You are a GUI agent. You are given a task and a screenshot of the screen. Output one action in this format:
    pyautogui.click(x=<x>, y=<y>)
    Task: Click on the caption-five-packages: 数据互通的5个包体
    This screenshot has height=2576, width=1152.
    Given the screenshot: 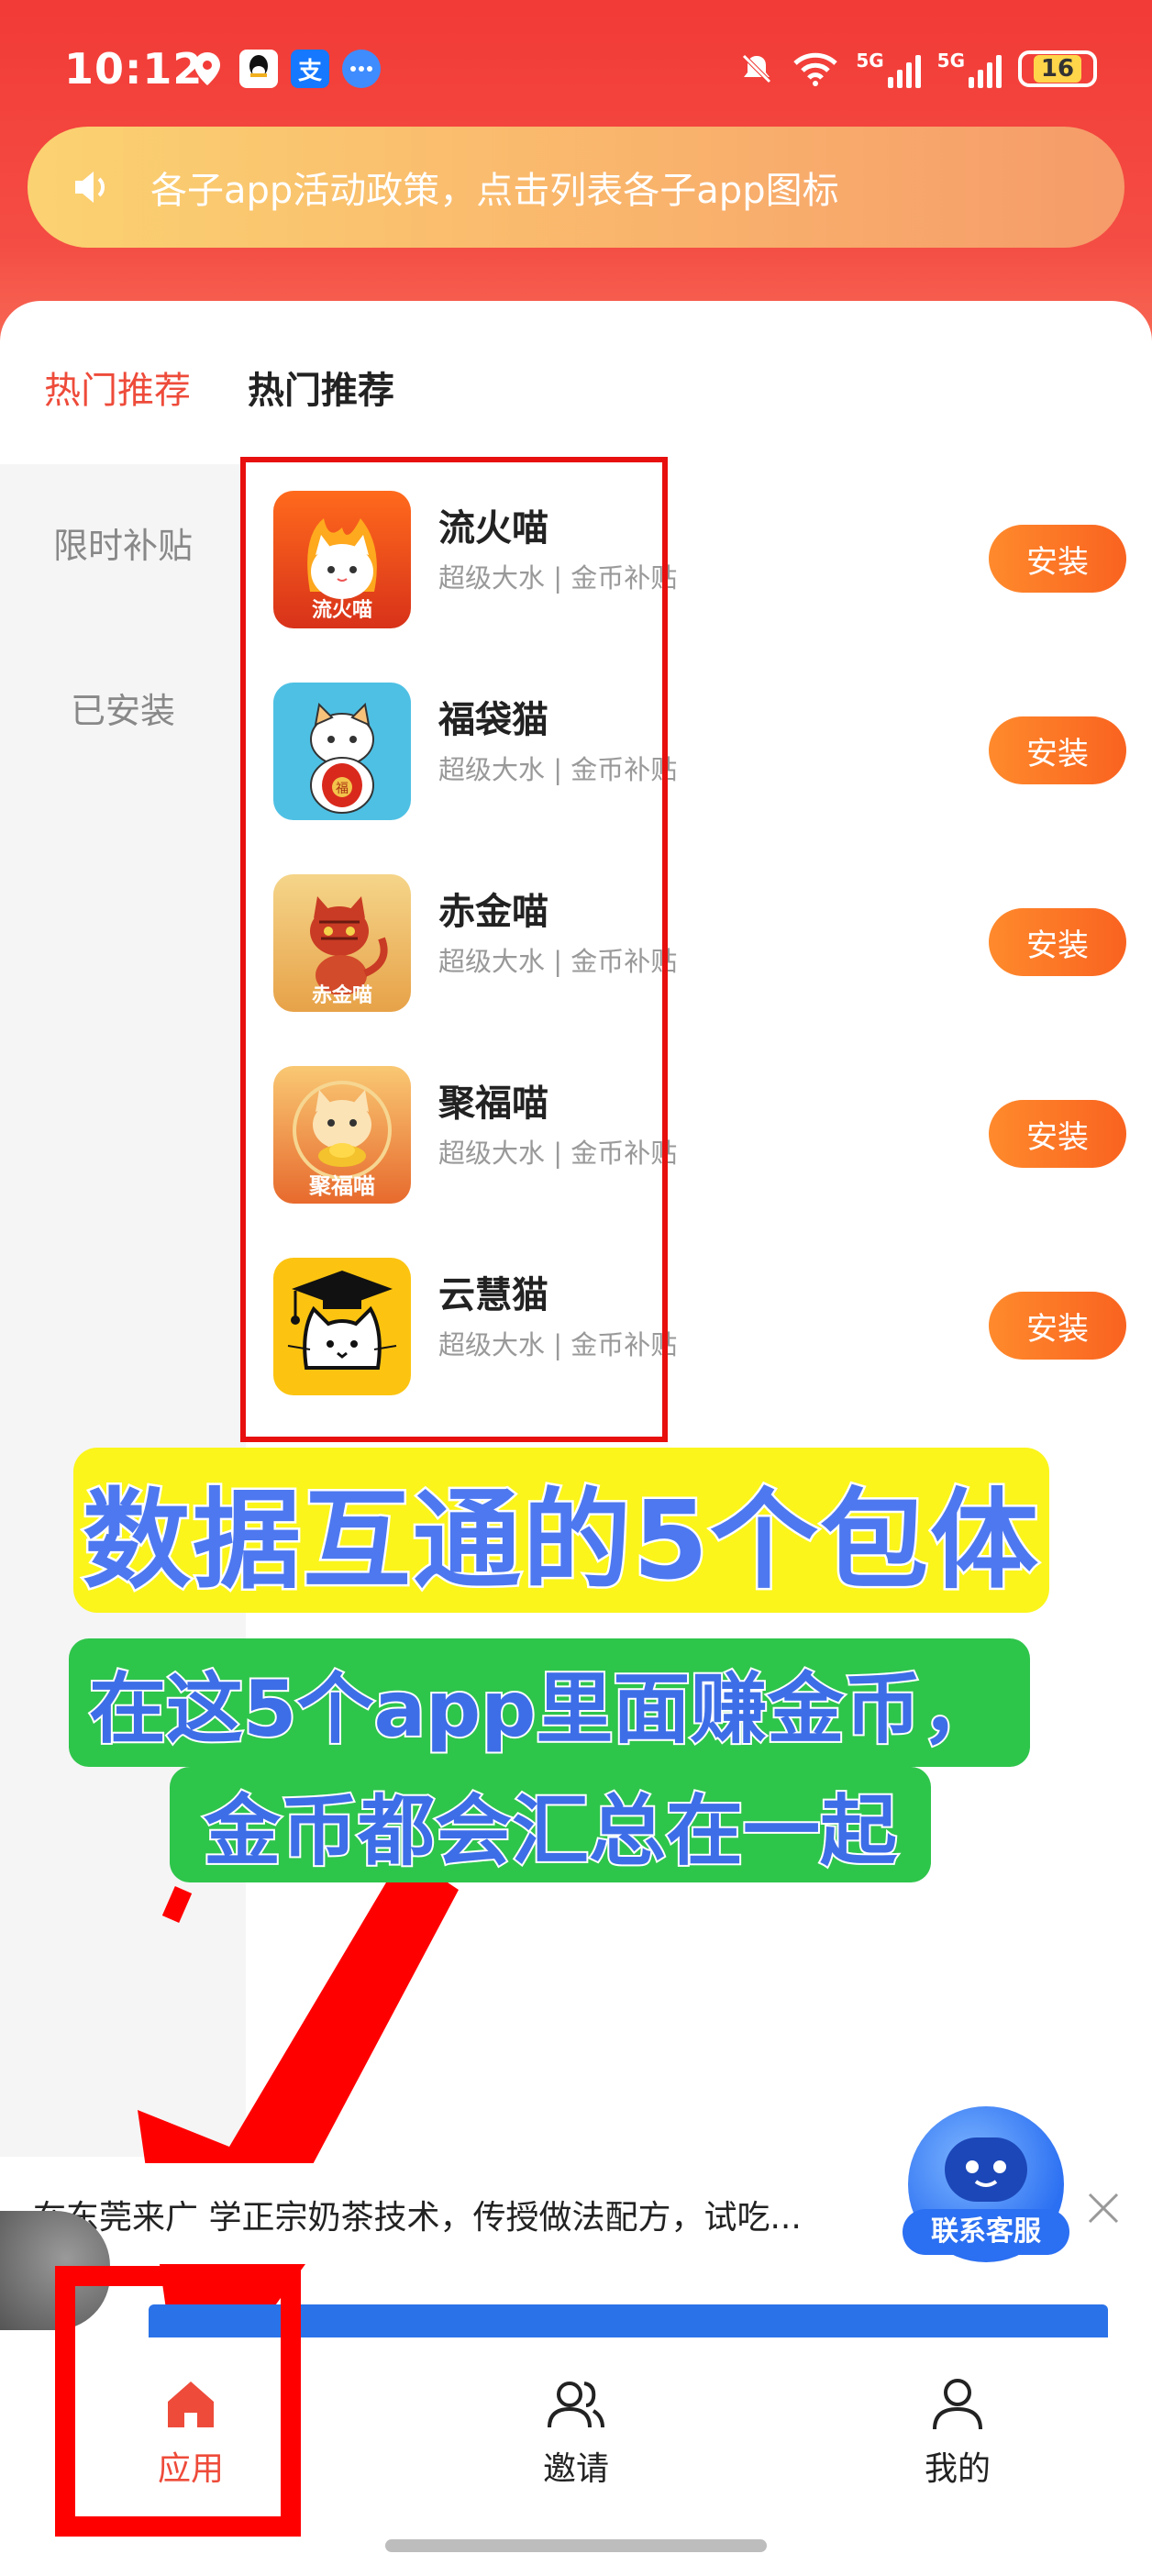 What is the action you would take?
    pyautogui.click(x=561, y=1530)
    